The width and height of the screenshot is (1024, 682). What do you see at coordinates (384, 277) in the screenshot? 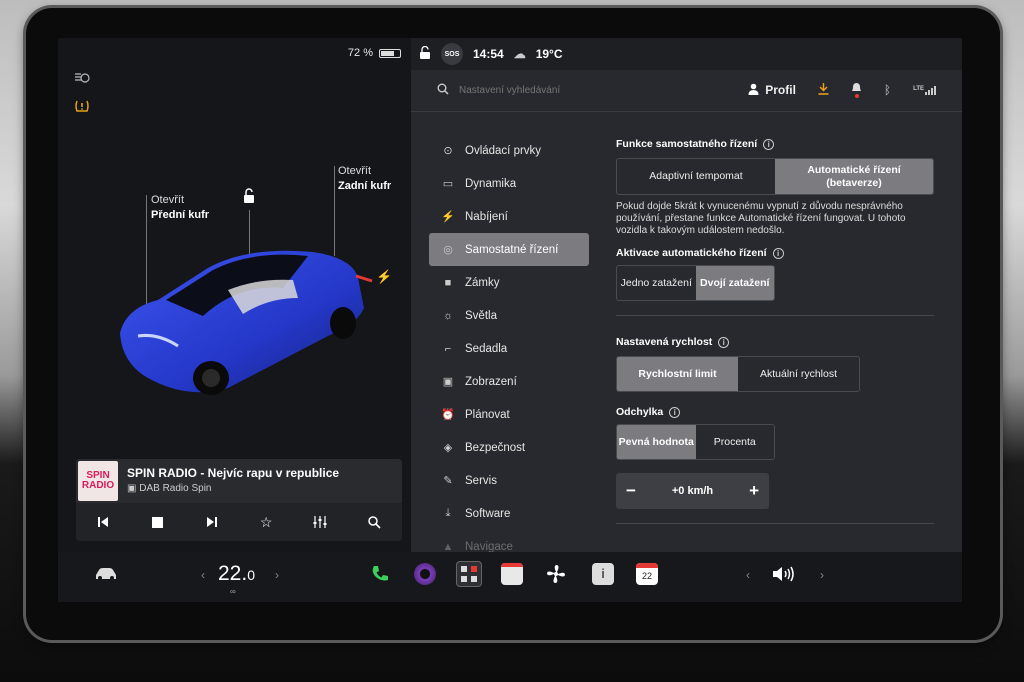
I see `charge-port-icon: ⚡` at bounding box center [384, 277].